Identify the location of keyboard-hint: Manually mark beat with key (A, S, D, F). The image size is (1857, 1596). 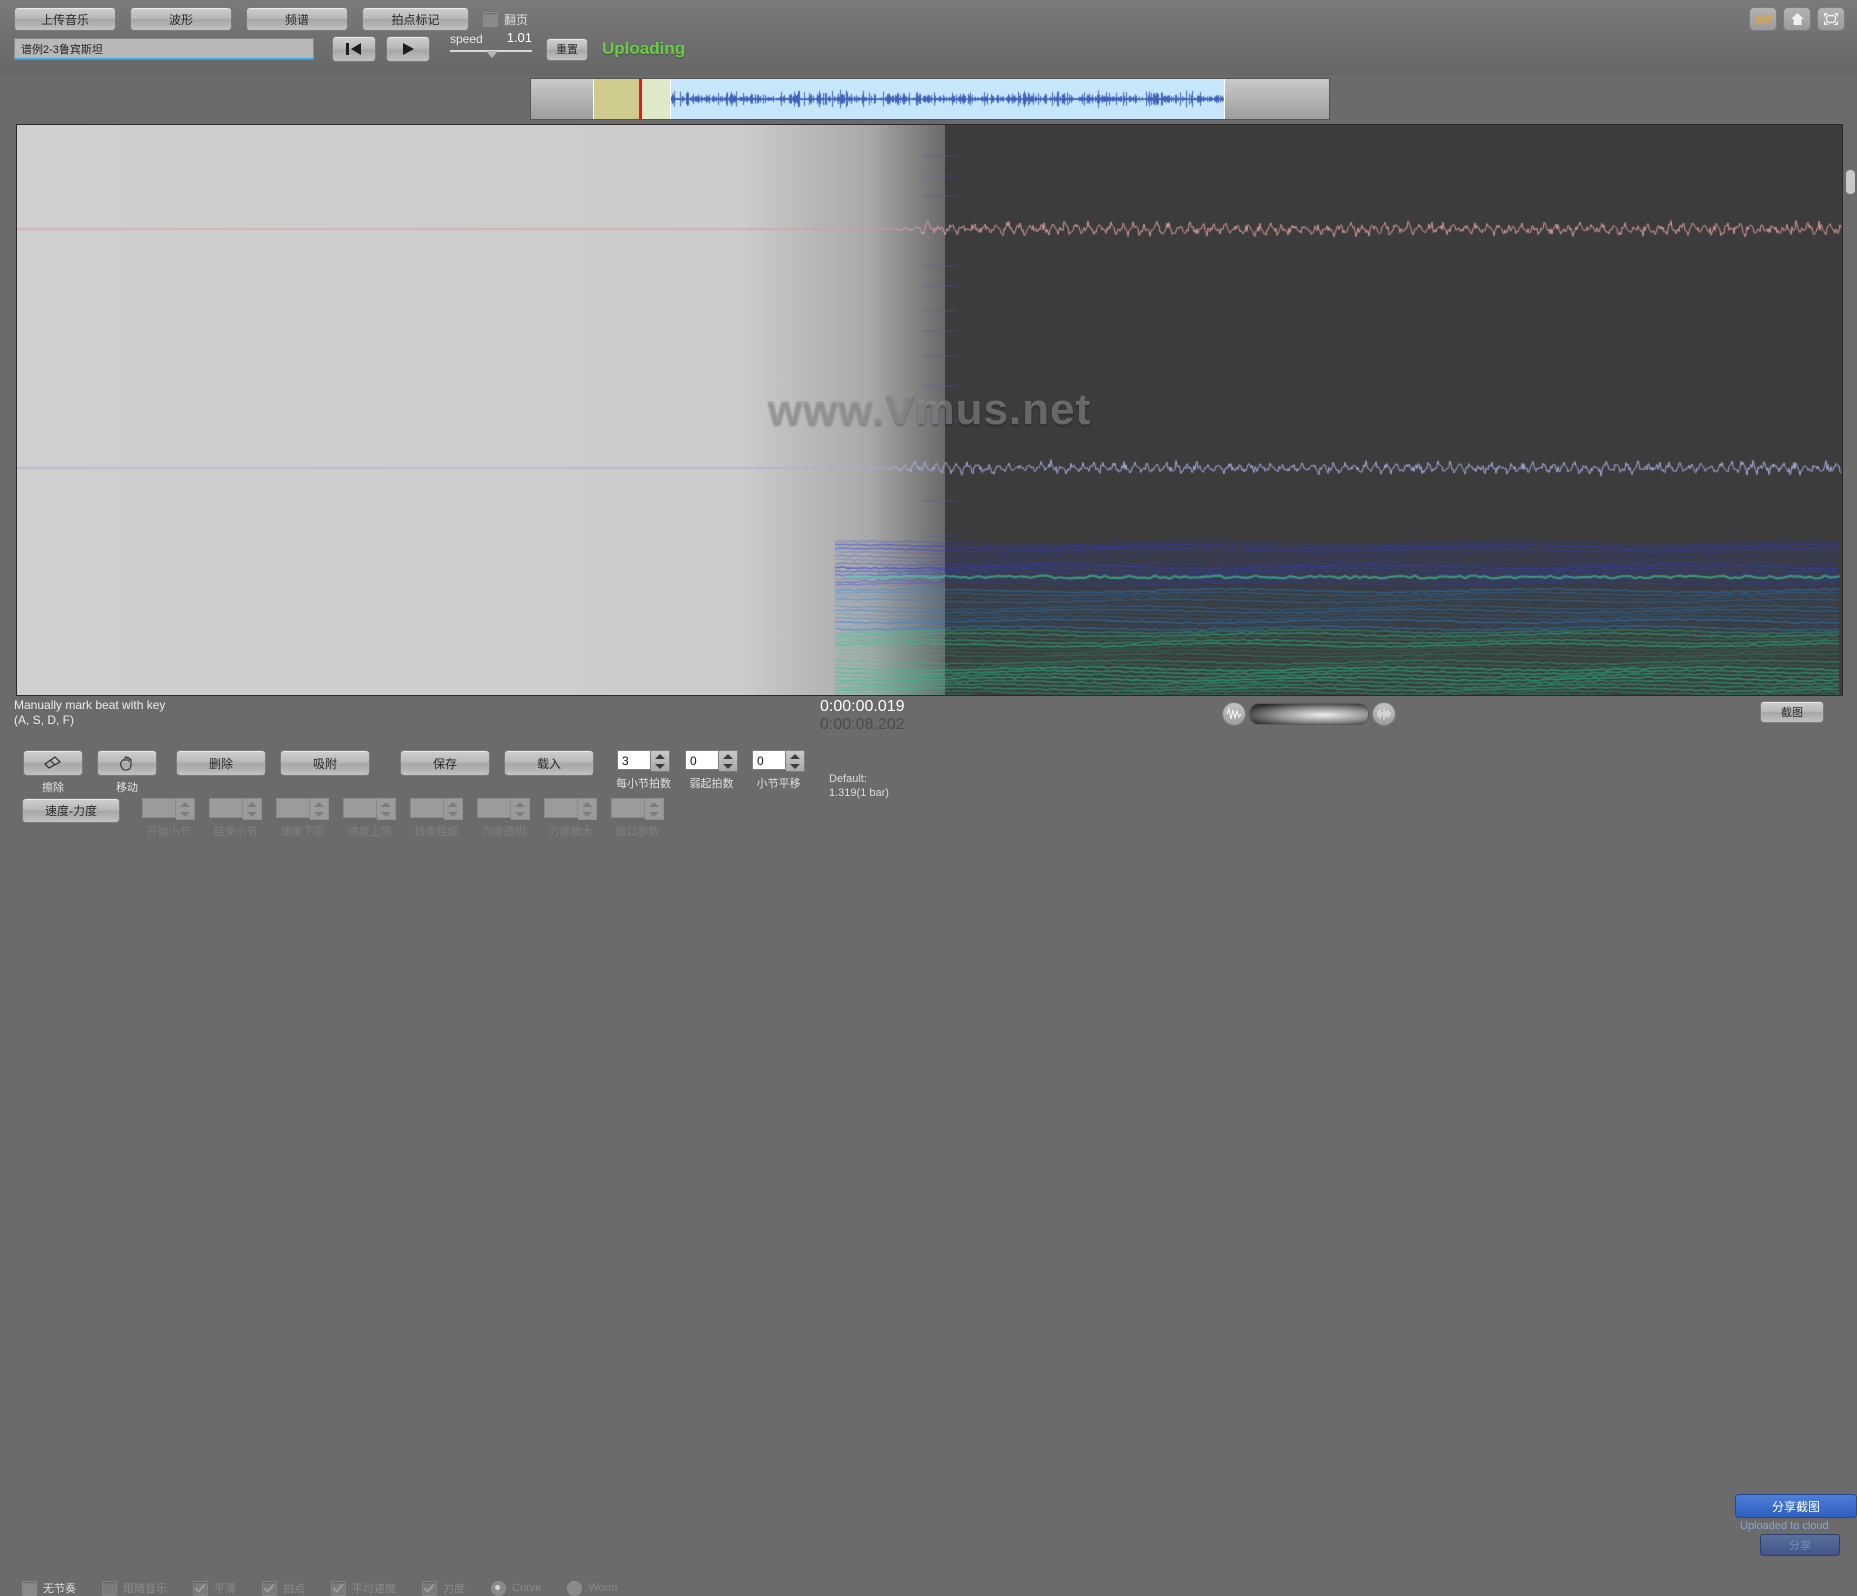
(89, 713).